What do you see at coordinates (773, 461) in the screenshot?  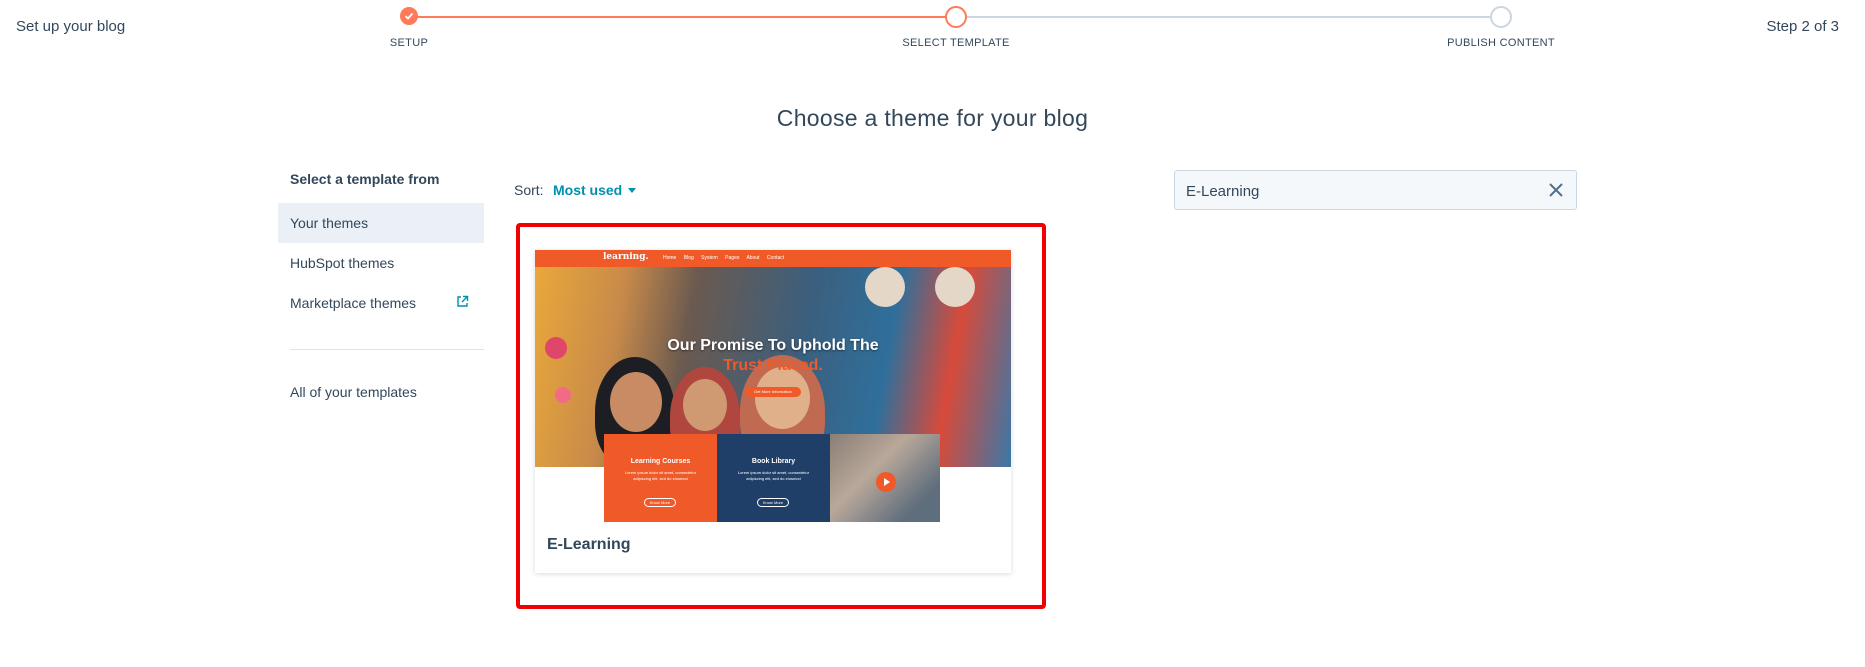 I see `preview-box-title: Book Library` at bounding box center [773, 461].